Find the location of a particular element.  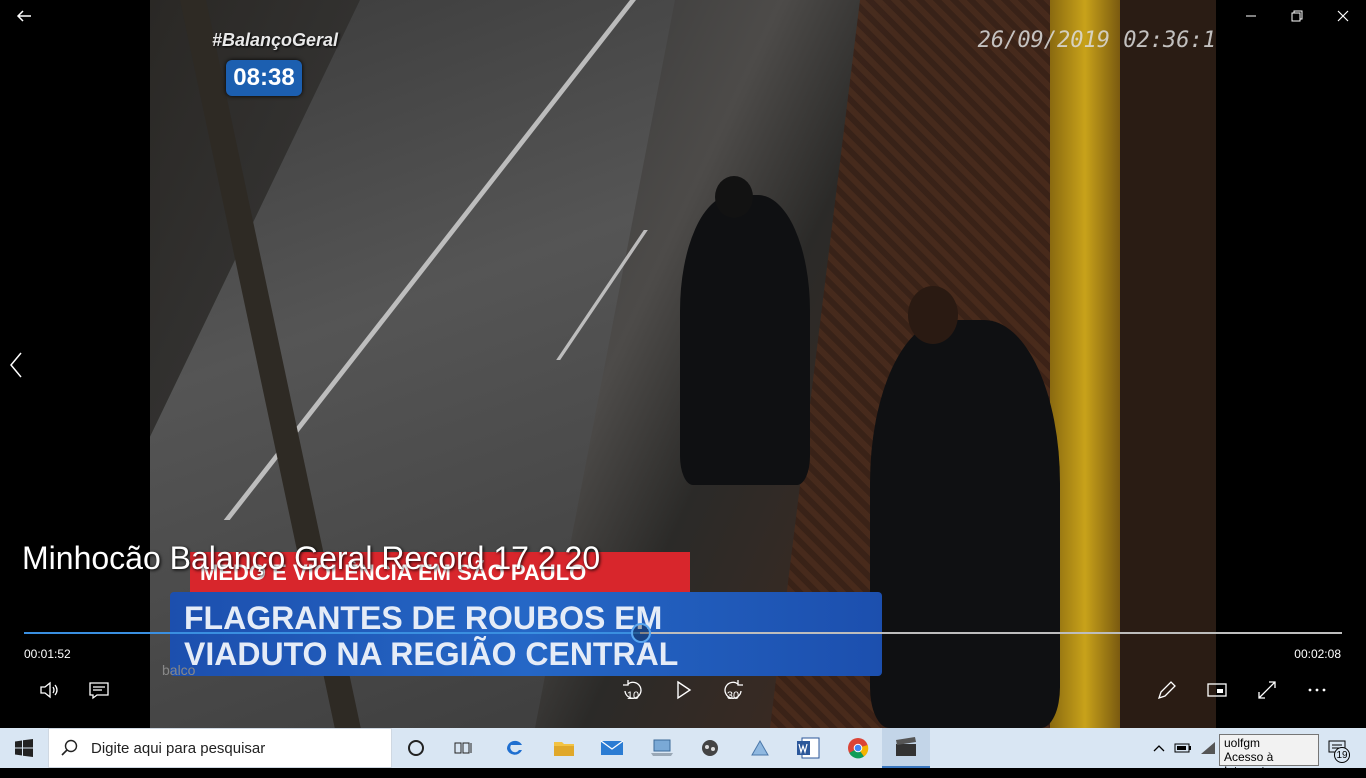

captions-button is located at coordinates (99, 690).